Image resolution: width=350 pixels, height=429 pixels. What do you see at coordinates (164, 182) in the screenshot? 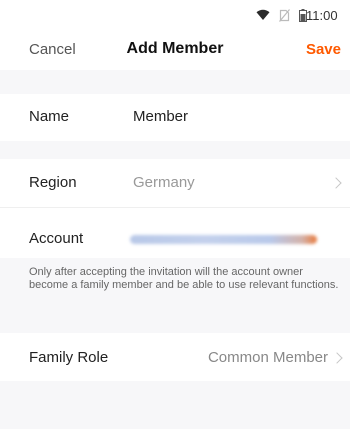
I see `region-value: Germany` at bounding box center [164, 182].